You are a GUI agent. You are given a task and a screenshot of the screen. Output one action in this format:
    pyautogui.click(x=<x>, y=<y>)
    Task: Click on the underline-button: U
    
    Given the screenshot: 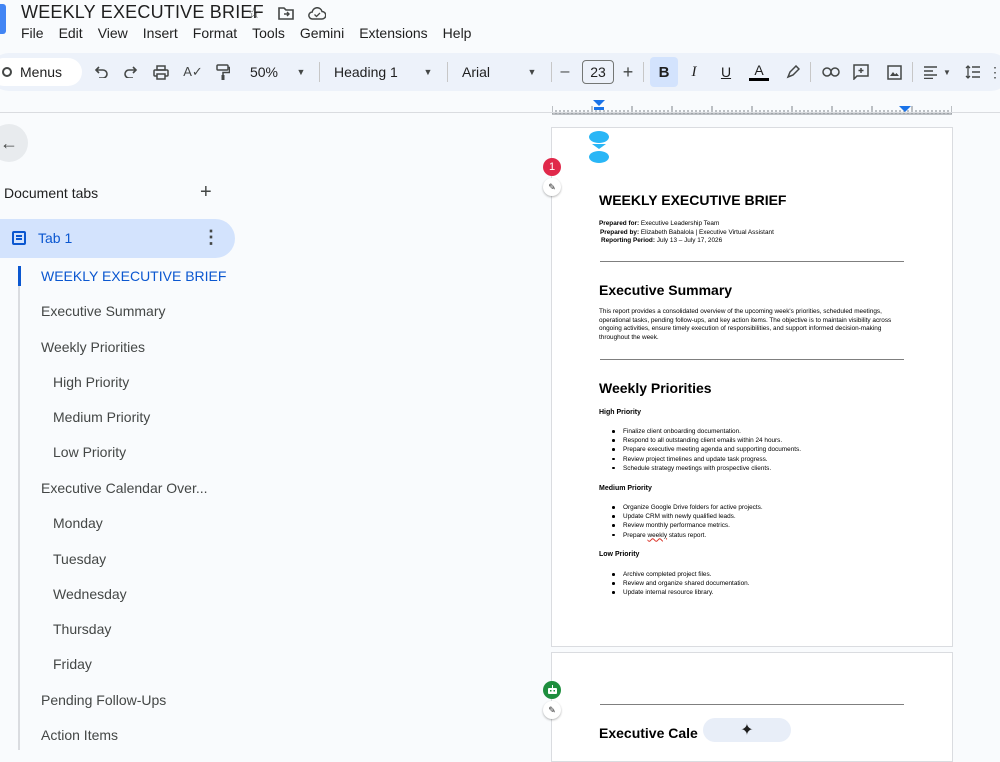 What is the action you would take?
    pyautogui.click(x=726, y=72)
    